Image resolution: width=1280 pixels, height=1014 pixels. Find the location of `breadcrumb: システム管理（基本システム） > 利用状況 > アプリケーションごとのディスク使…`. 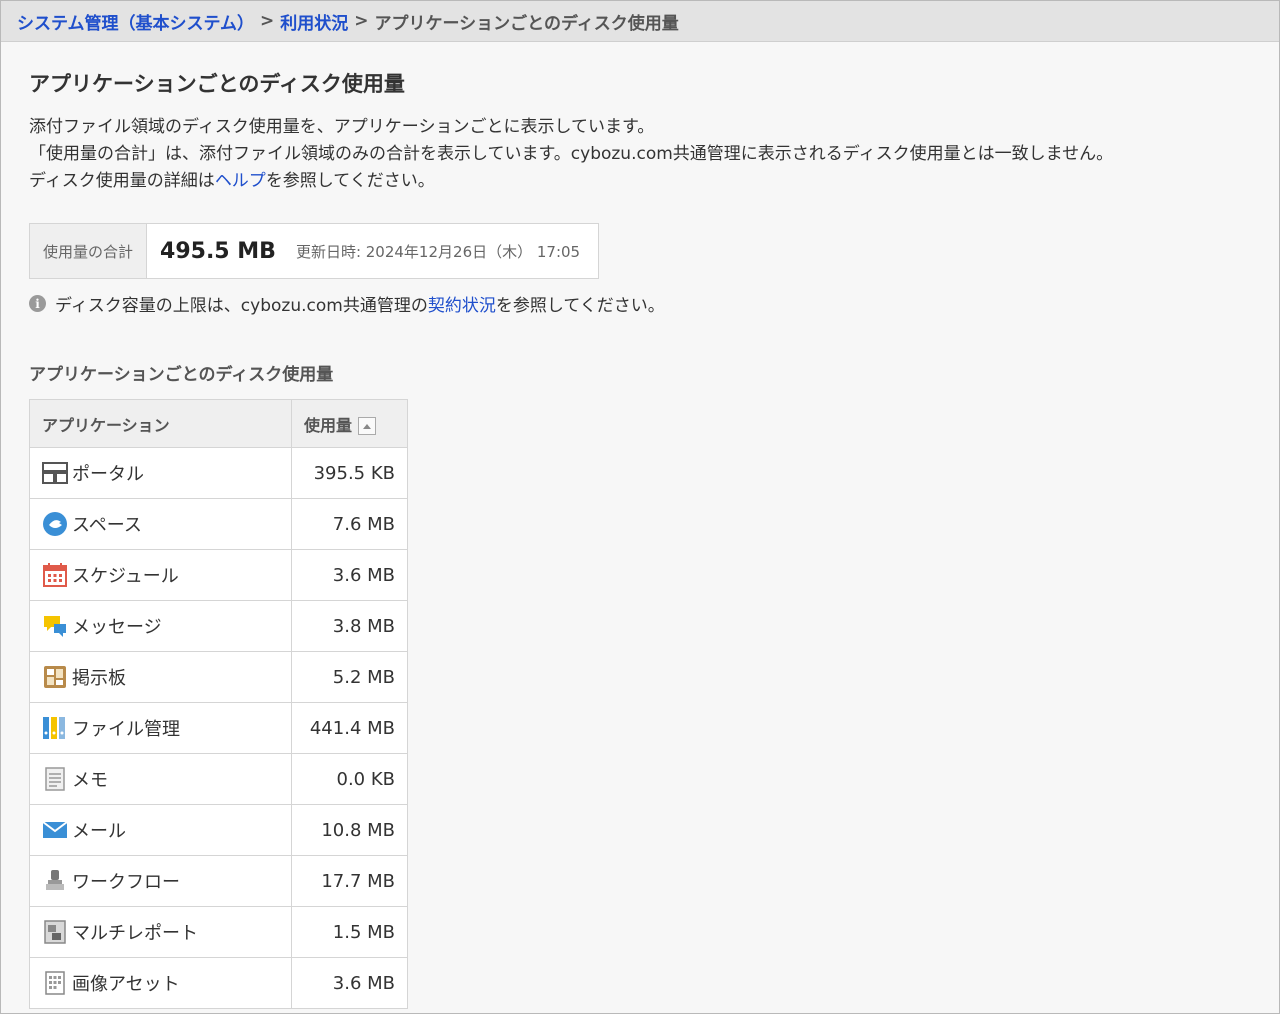

breadcrumb: システム管理（基本システム） > 利用状況 > アプリケーションごとのディスク使… is located at coordinates (640, 21).